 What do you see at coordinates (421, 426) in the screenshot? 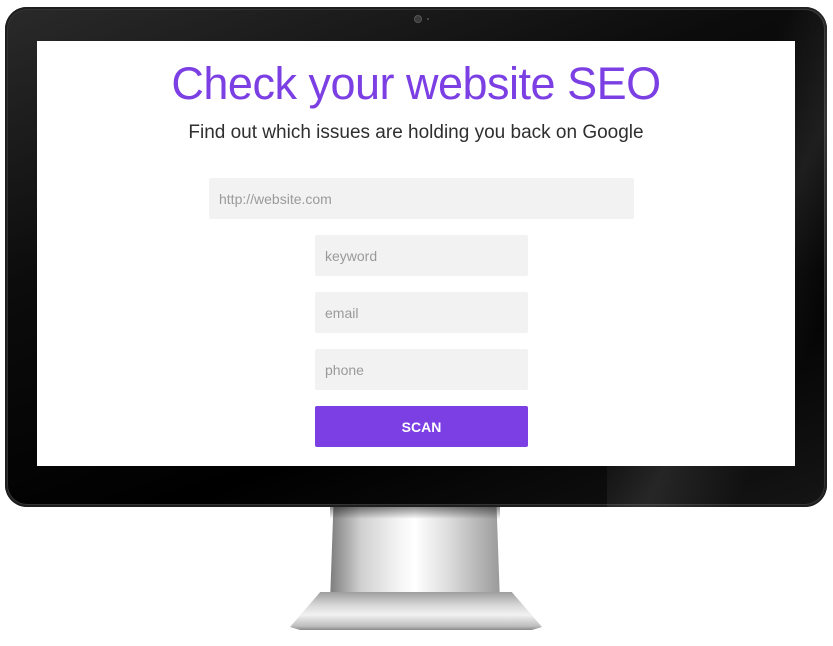
I see `scan-button: SCAN` at bounding box center [421, 426].